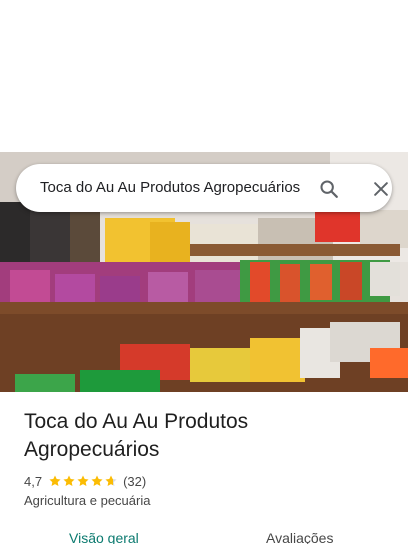  What do you see at coordinates (136, 435) in the screenshot?
I see `place-title: Toca do Au Au Produtos Agropecuários` at bounding box center [136, 435].